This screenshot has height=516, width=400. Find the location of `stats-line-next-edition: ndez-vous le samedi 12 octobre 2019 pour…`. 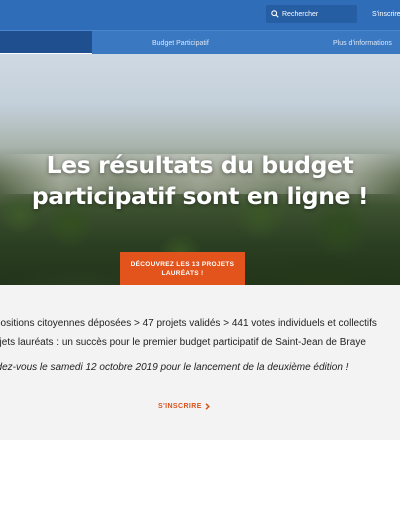

stats-line-next-edition: ndez-vous le samedi 12 octobre 2019 pour… is located at coordinates (174, 367).